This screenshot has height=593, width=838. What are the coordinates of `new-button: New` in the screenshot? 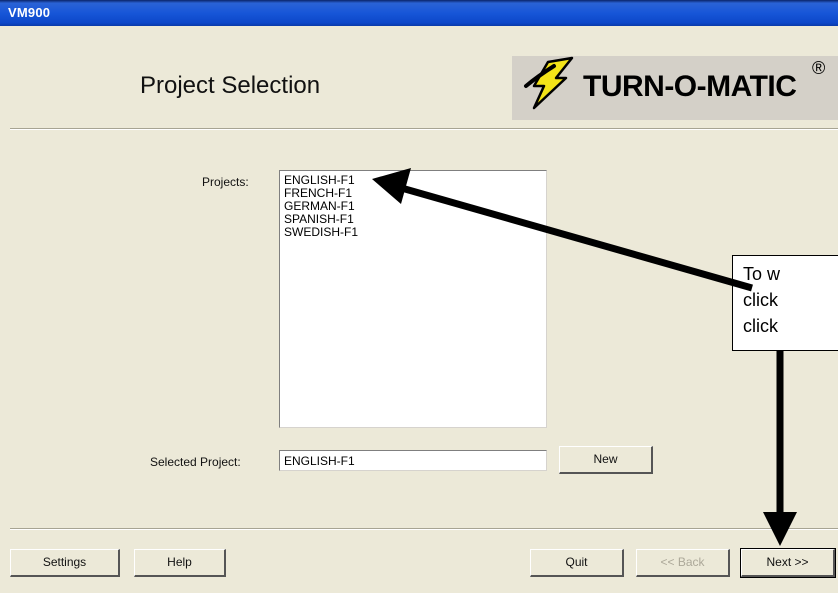 It's located at (606, 460).